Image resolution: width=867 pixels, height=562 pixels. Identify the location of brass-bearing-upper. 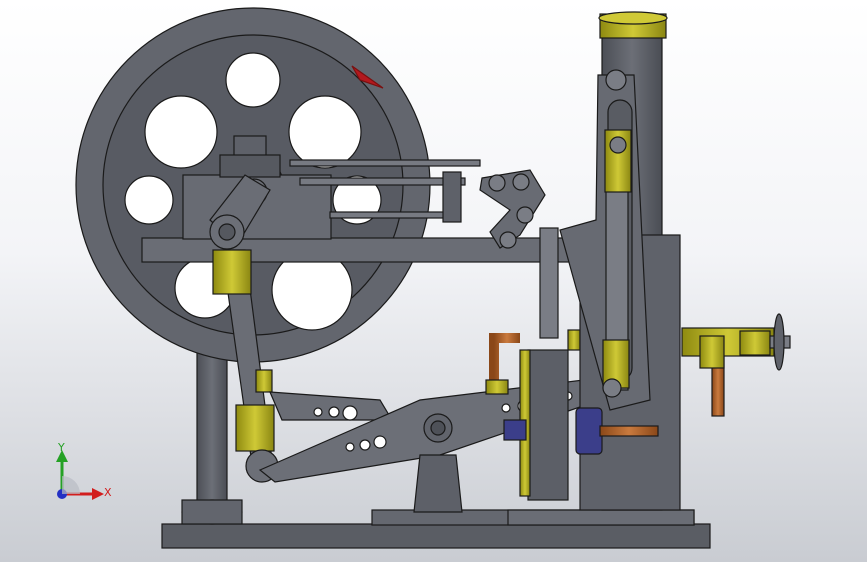
(232, 272).